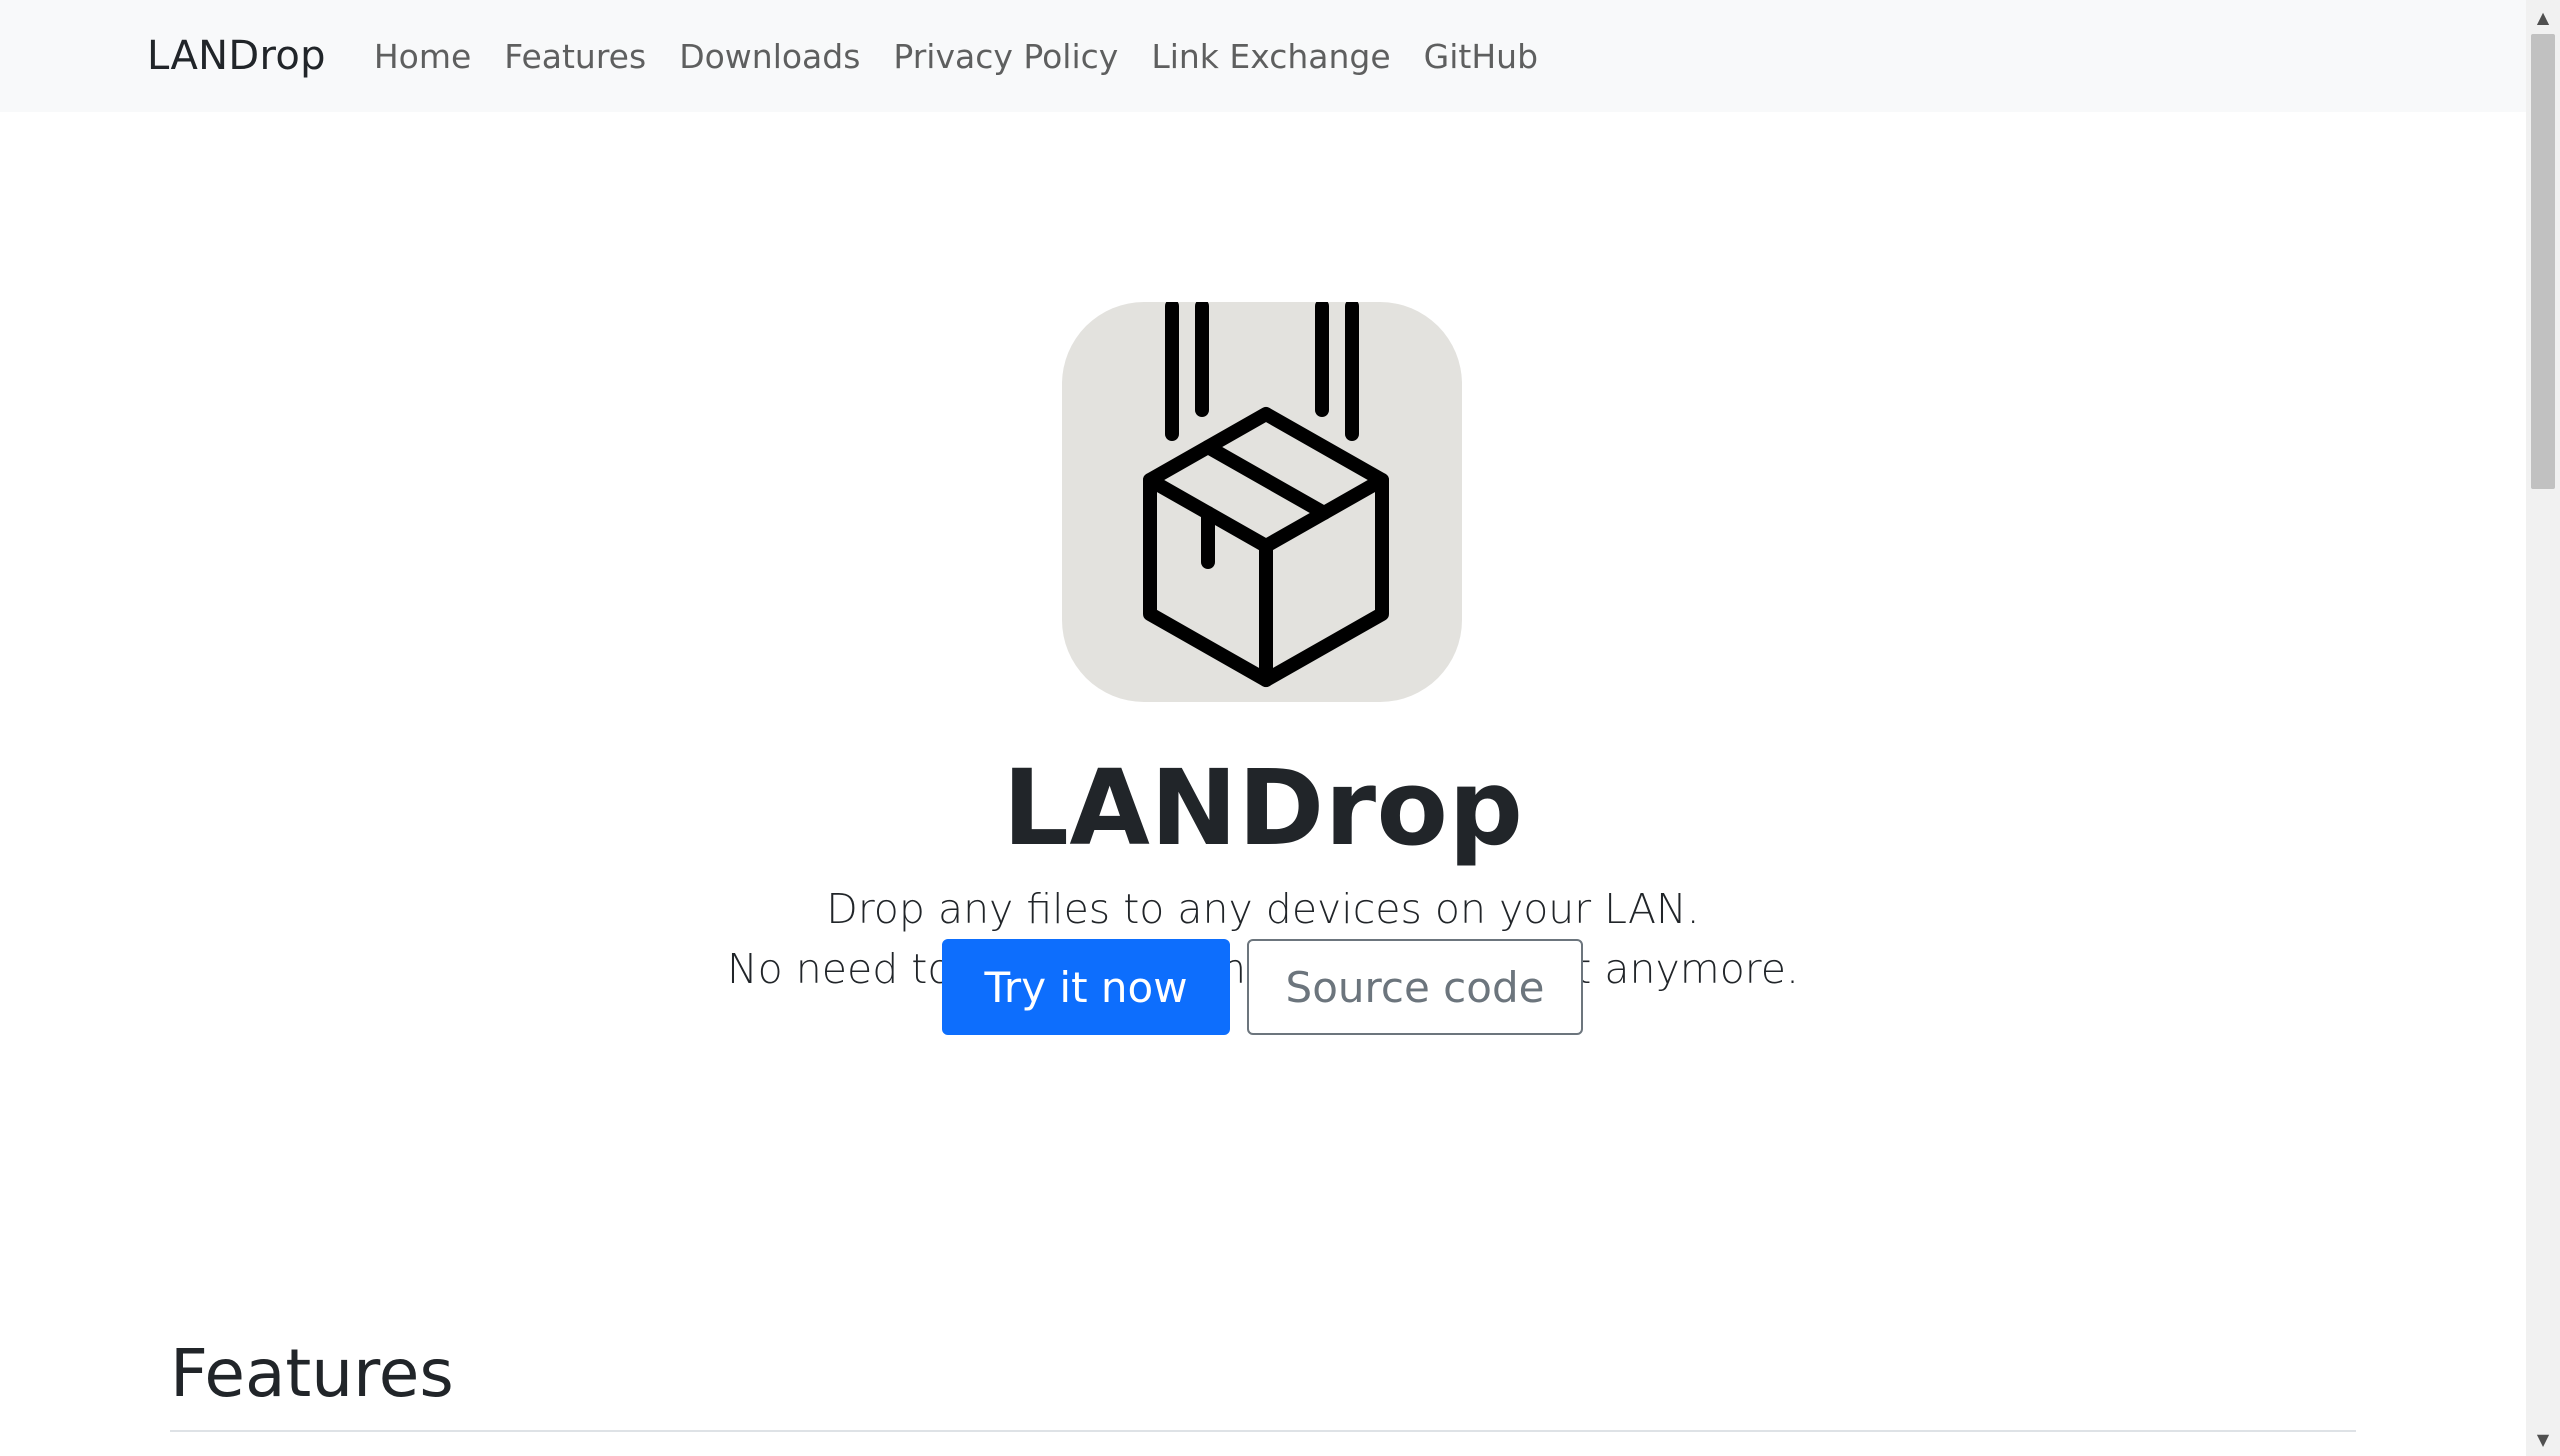  Describe the element at coordinates (2543, 17) in the screenshot. I see `scroll-up-arrow-icon: ▲` at that location.